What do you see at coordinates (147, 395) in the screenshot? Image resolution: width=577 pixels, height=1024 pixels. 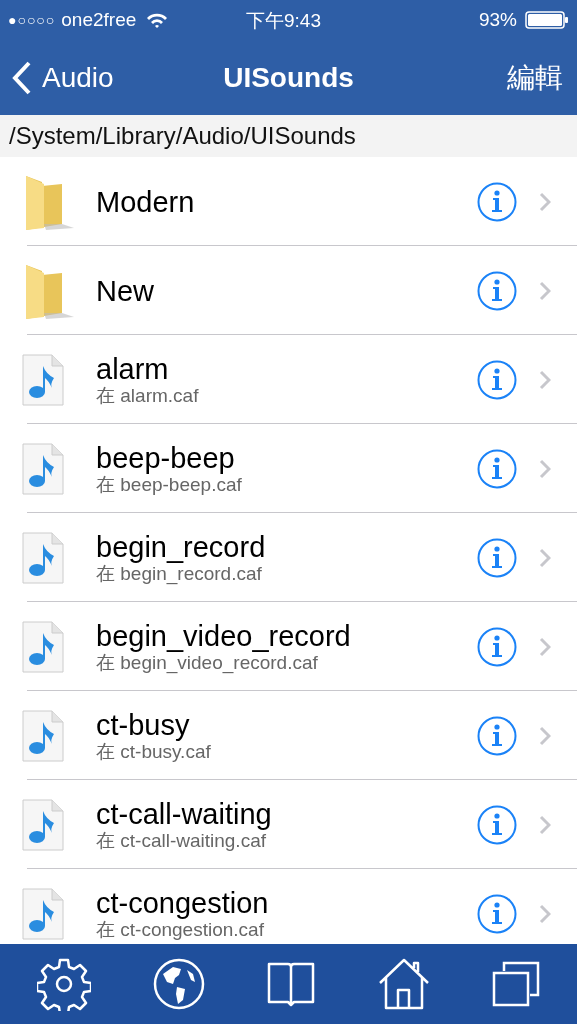 I see `file-location: 在 alarm.caf` at bounding box center [147, 395].